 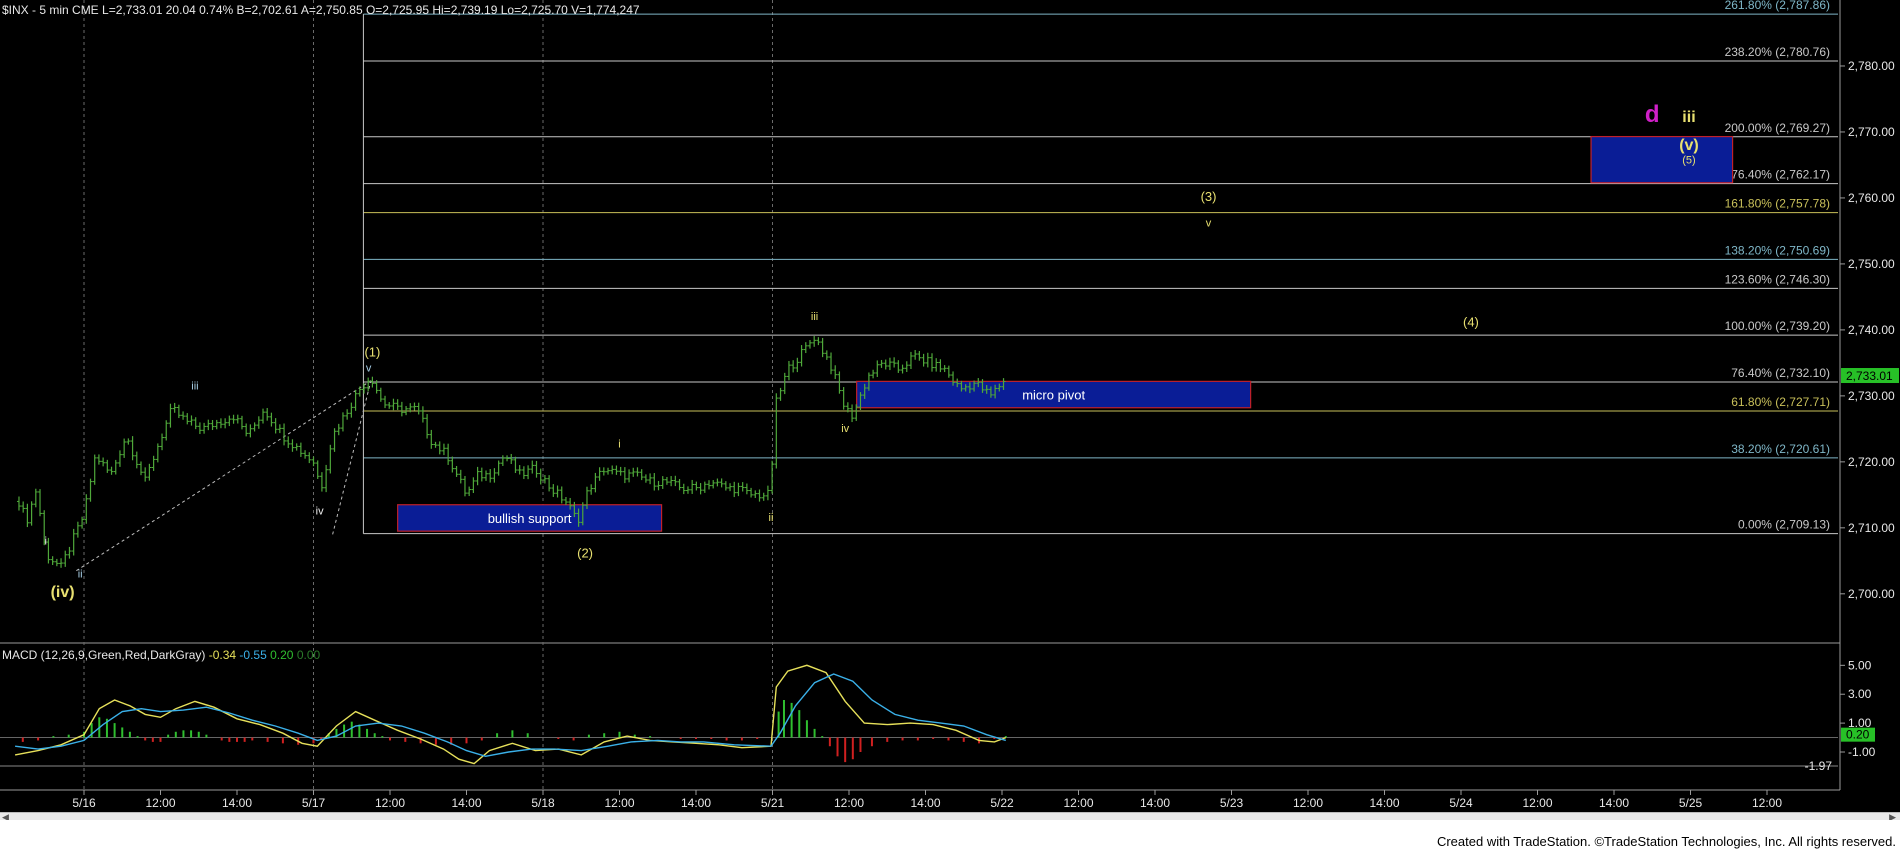 What do you see at coordinates (1777, 250) in the screenshot?
I see `fib-level-label: 138.20% (2,750.69)` at bounding box center [1777, 250].